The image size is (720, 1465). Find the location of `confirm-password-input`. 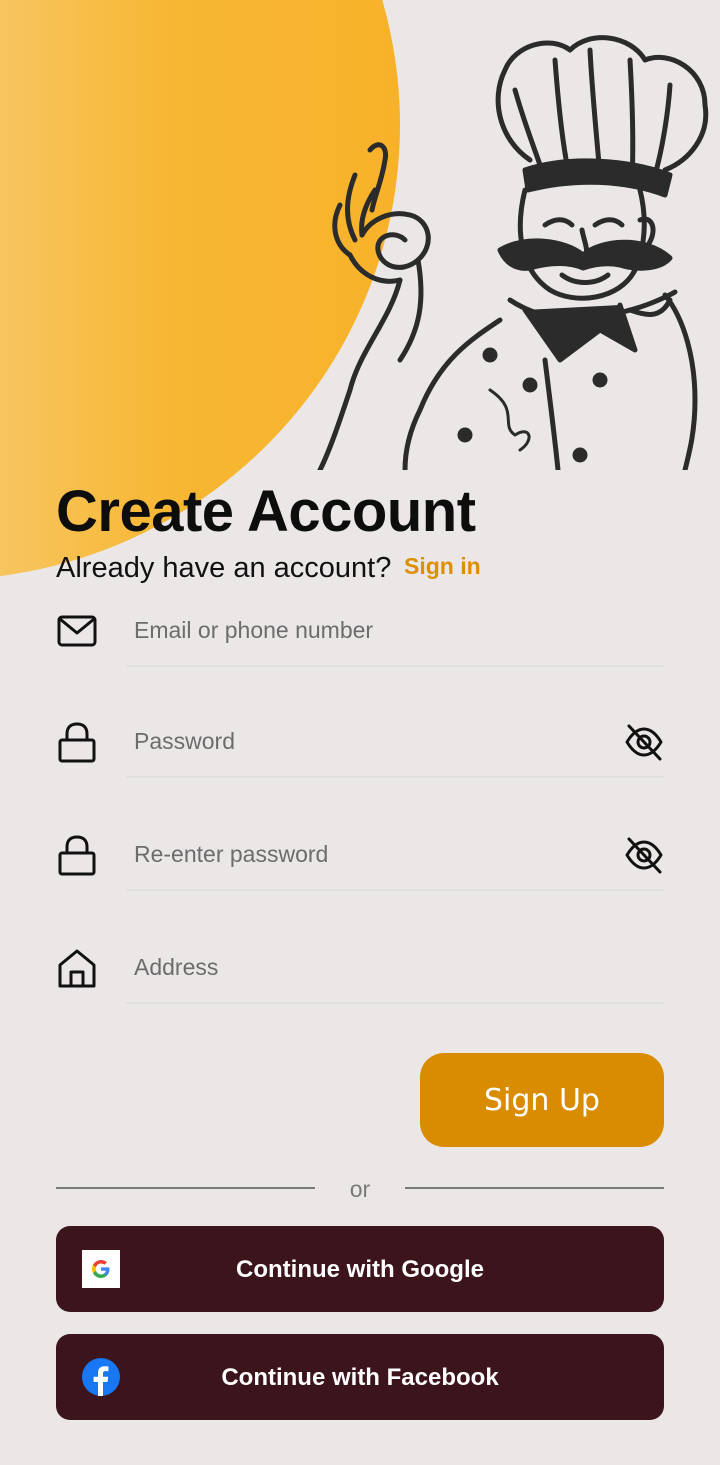

confirm-password-input is located at coordinates (364, 854).